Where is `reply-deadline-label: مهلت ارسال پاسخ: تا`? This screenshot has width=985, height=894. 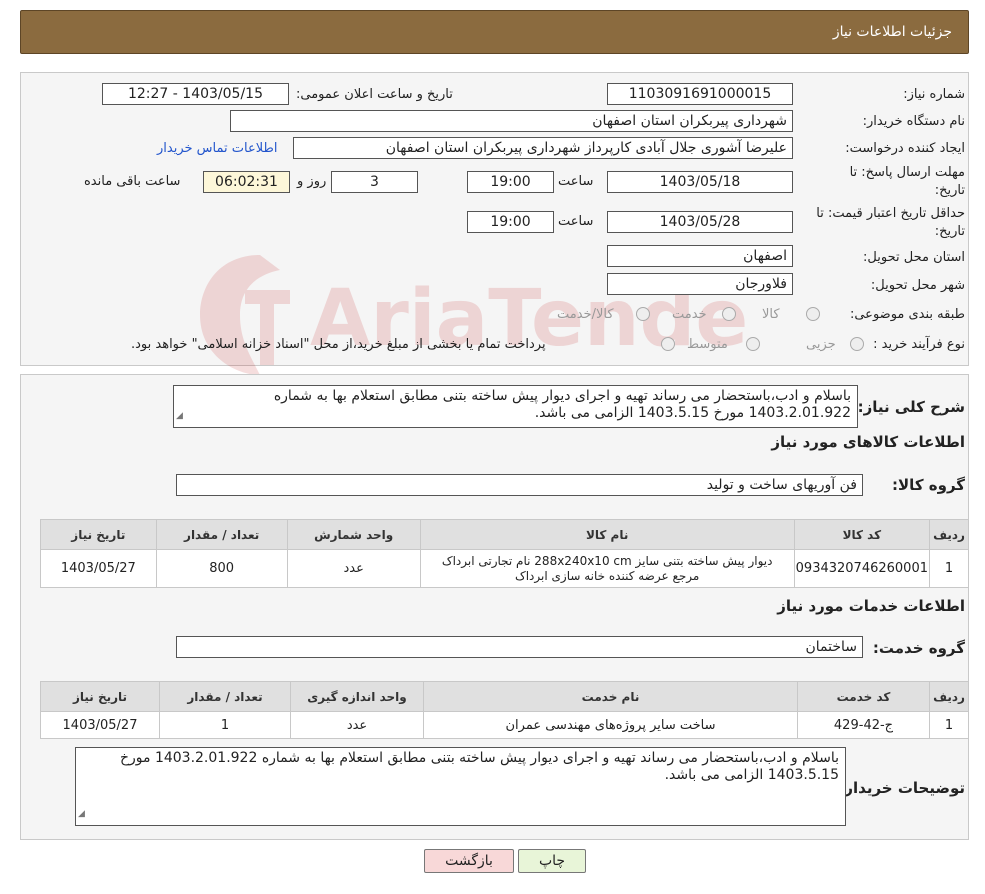
reply-deadline-label: مهلت ارسال پاسخ: تا is located at coordinates (907, 172).